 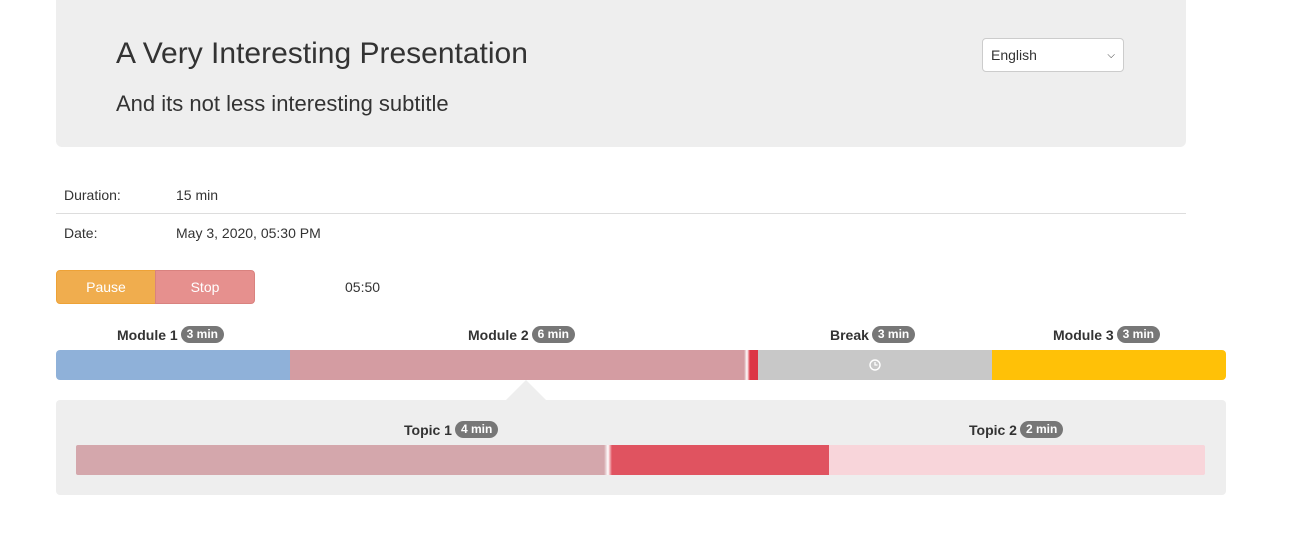 What do you see at coordinates (1109, 365) in the screenshot?
I see `module-3-segment` at bounding box center [1109, 365].